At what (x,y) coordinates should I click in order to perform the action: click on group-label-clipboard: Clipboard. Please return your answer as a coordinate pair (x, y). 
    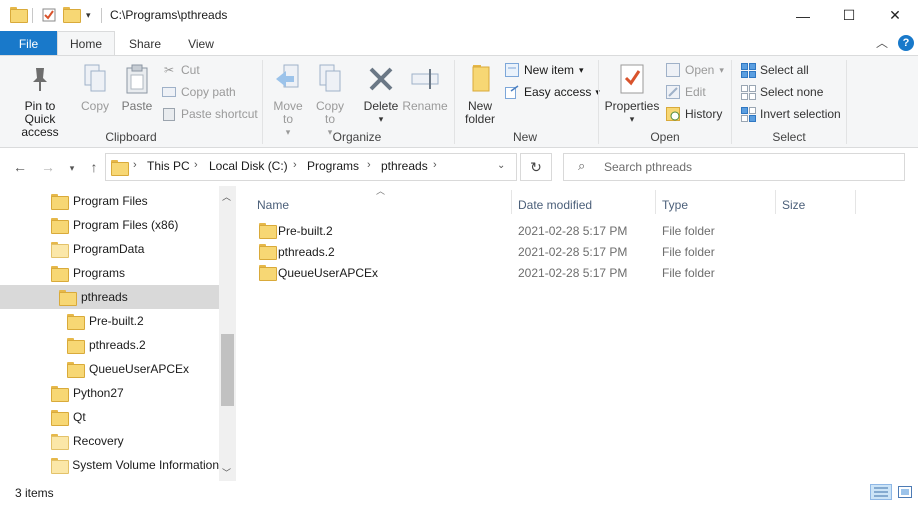
    Looking at the image, I should click on (131, 137).